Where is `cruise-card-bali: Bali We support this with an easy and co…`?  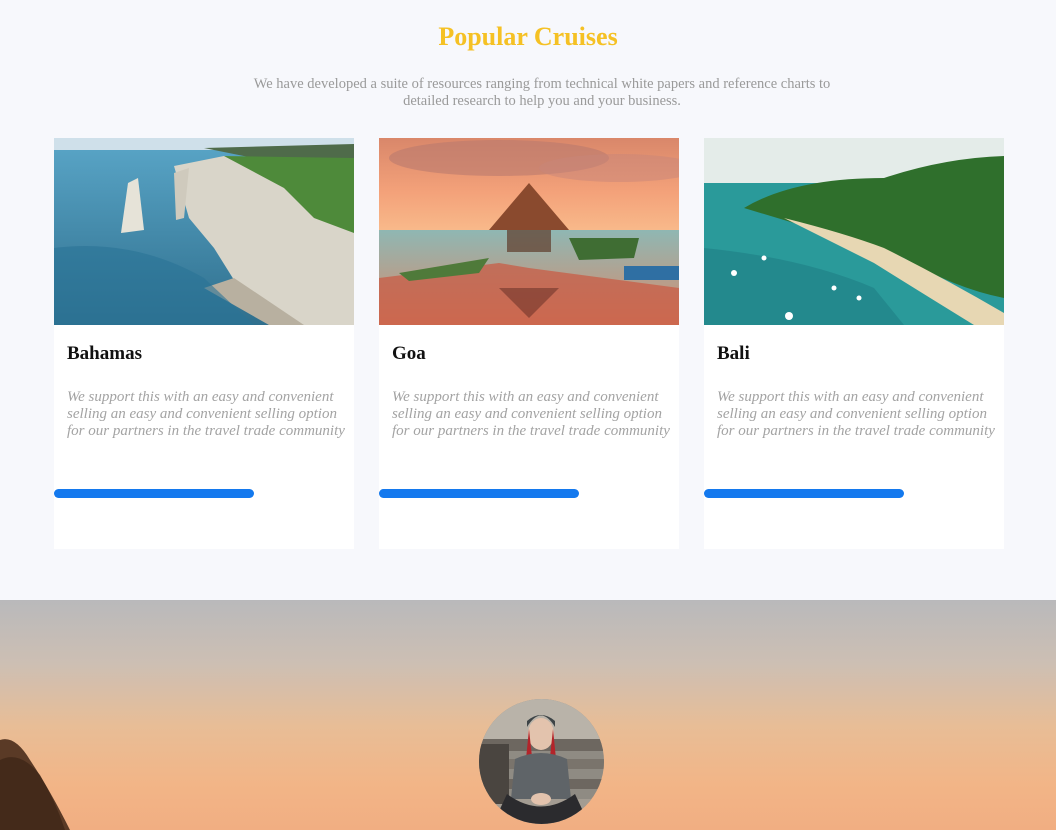 cruise-card-bali: Bali We support this with an easy and co… is located at coordinates (854, 343).